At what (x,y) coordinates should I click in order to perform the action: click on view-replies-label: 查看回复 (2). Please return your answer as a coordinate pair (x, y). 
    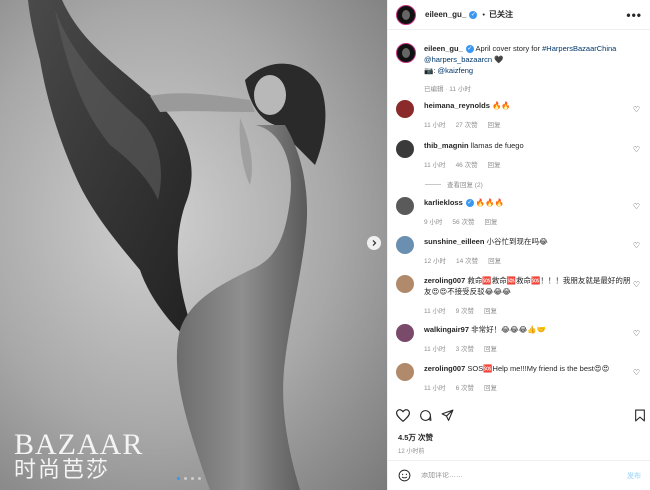
    Looking at the image, I should click on (465, 185).